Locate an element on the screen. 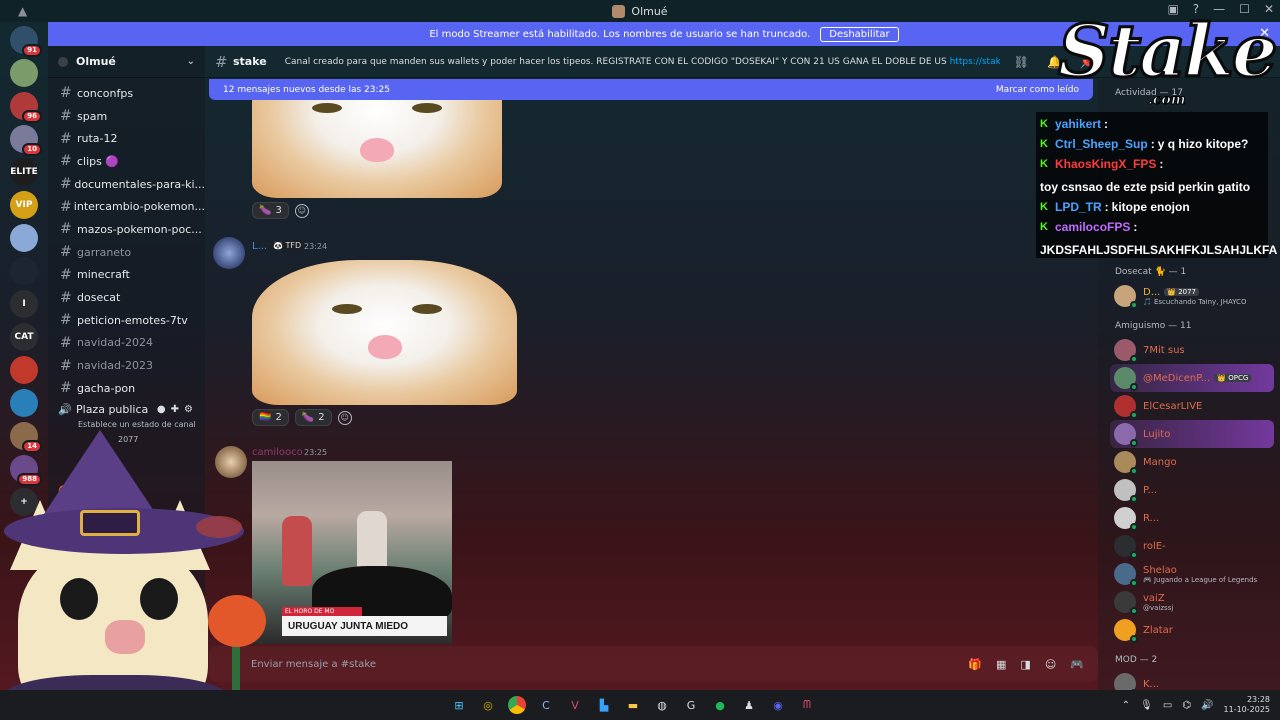 This screenshot has height=720, width=1280. member-info: D... 👑 2077 🎵 Escuchando Tainy, JHAYCO is located at coordinates (1195, 296).